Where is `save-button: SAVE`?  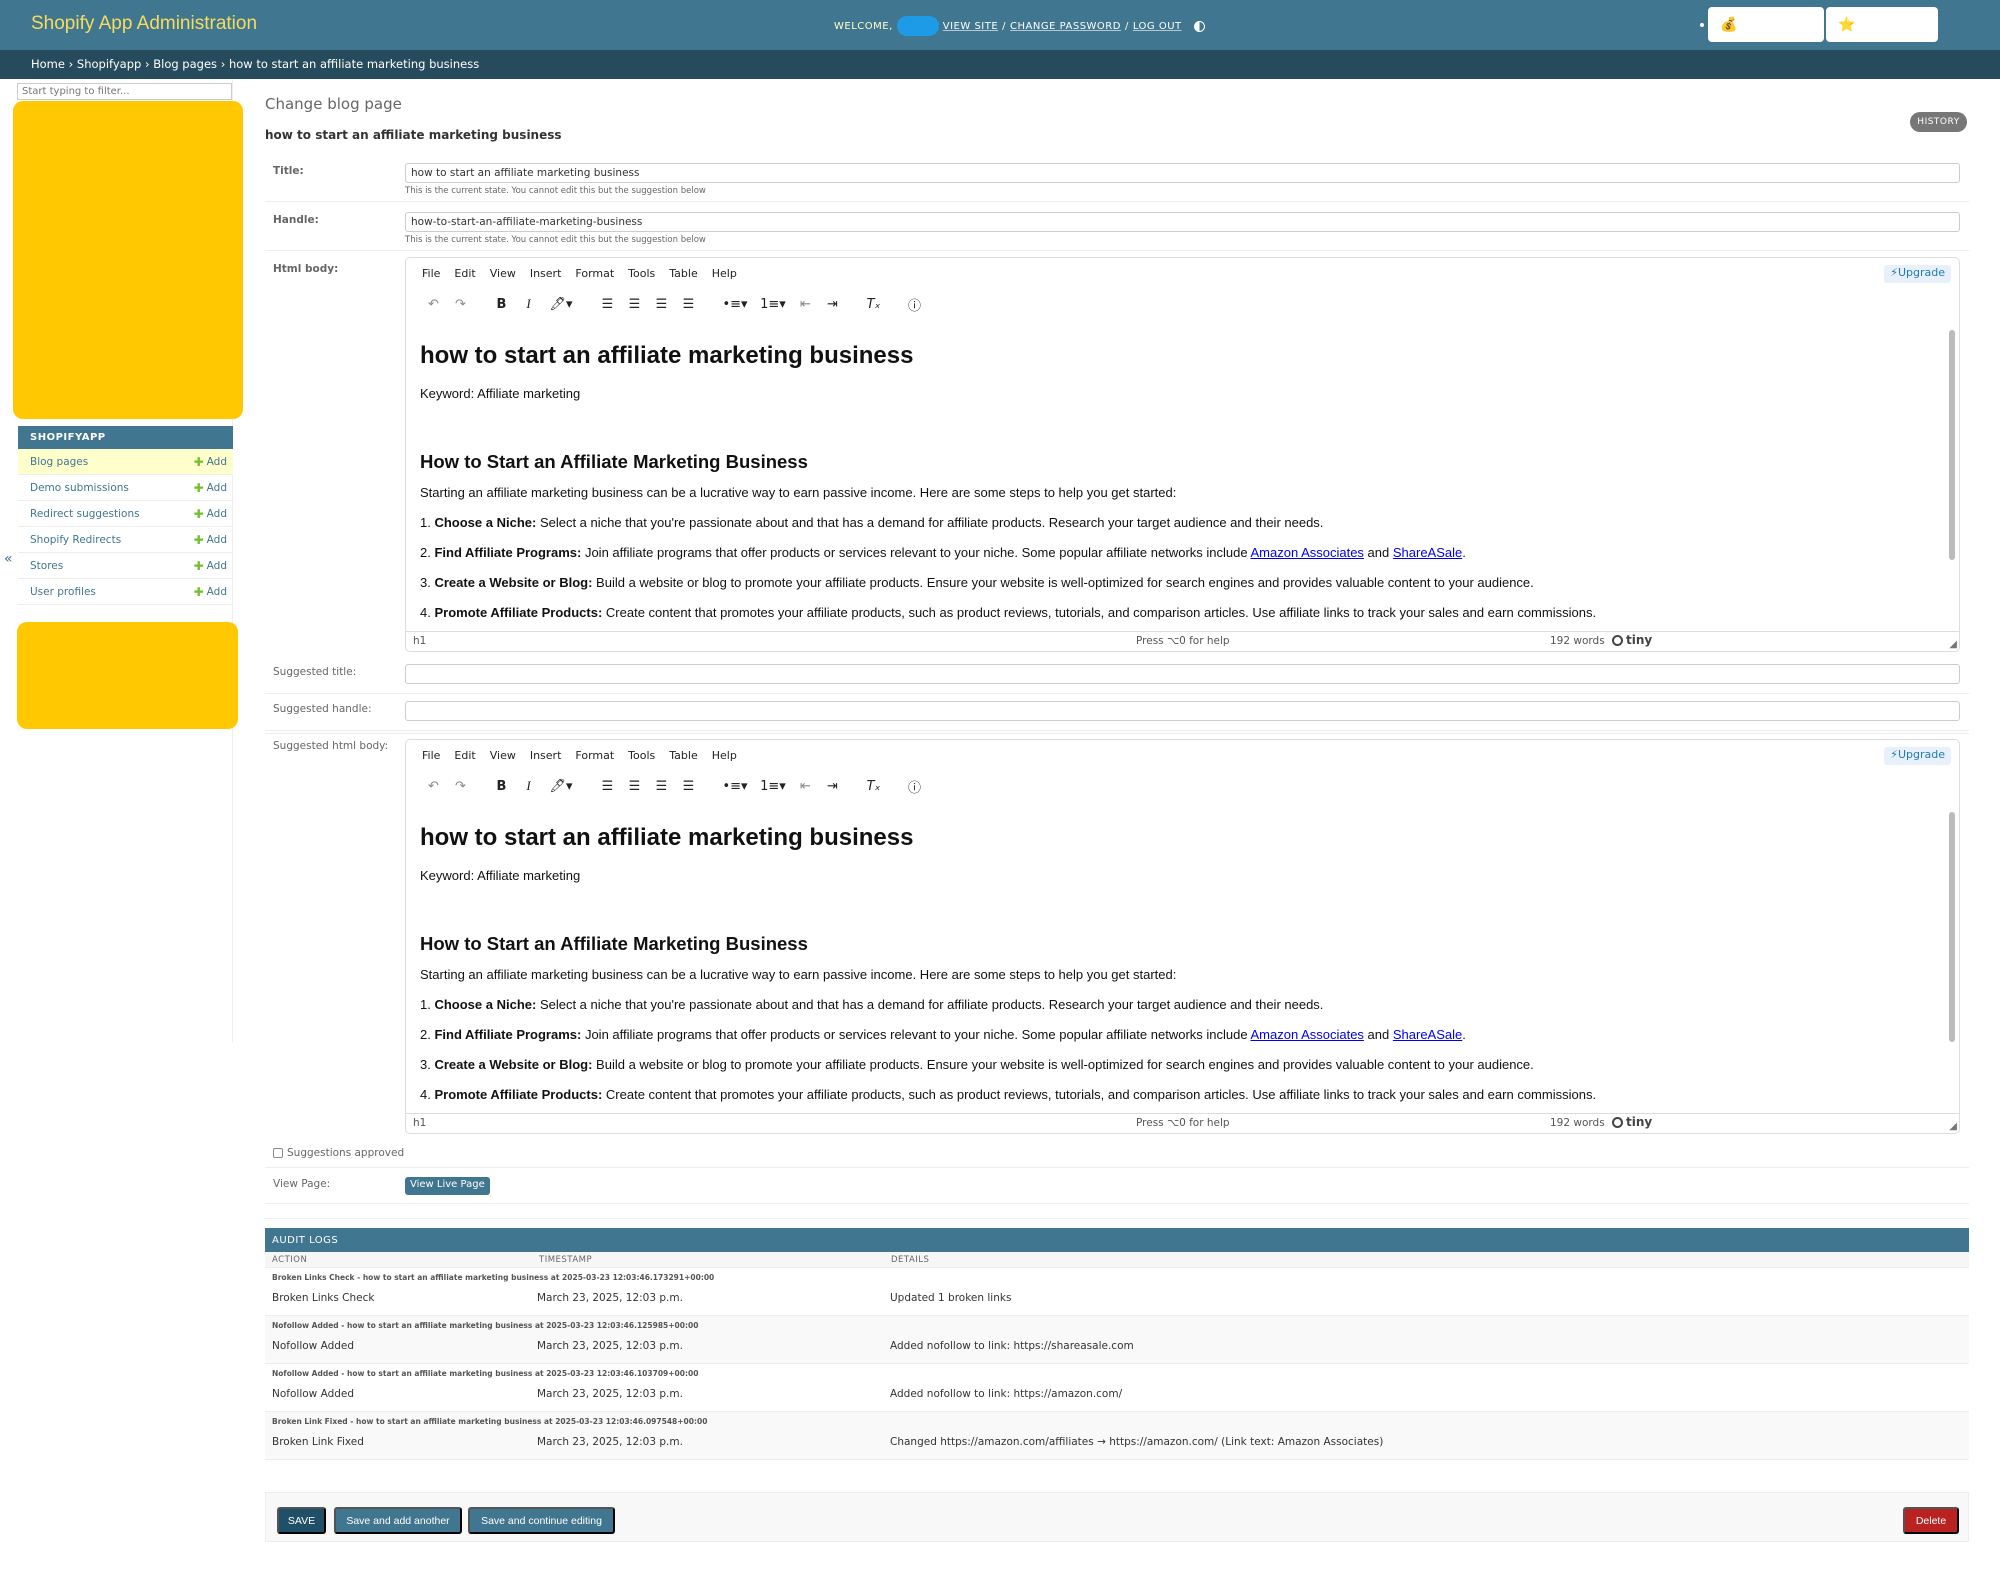 save-button: SAVE is located at coordinates (301, 1520).